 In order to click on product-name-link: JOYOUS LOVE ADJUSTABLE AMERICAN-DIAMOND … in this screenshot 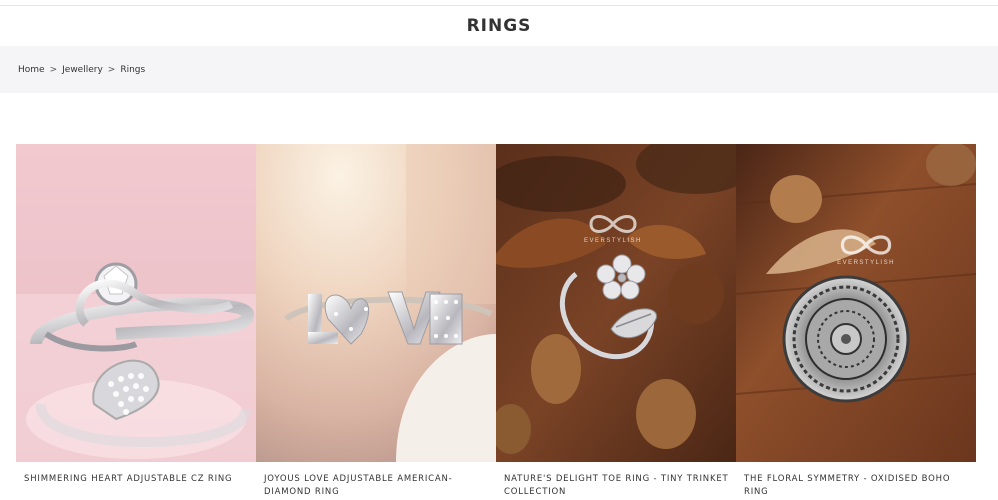, I will do `click(358, 485)`.